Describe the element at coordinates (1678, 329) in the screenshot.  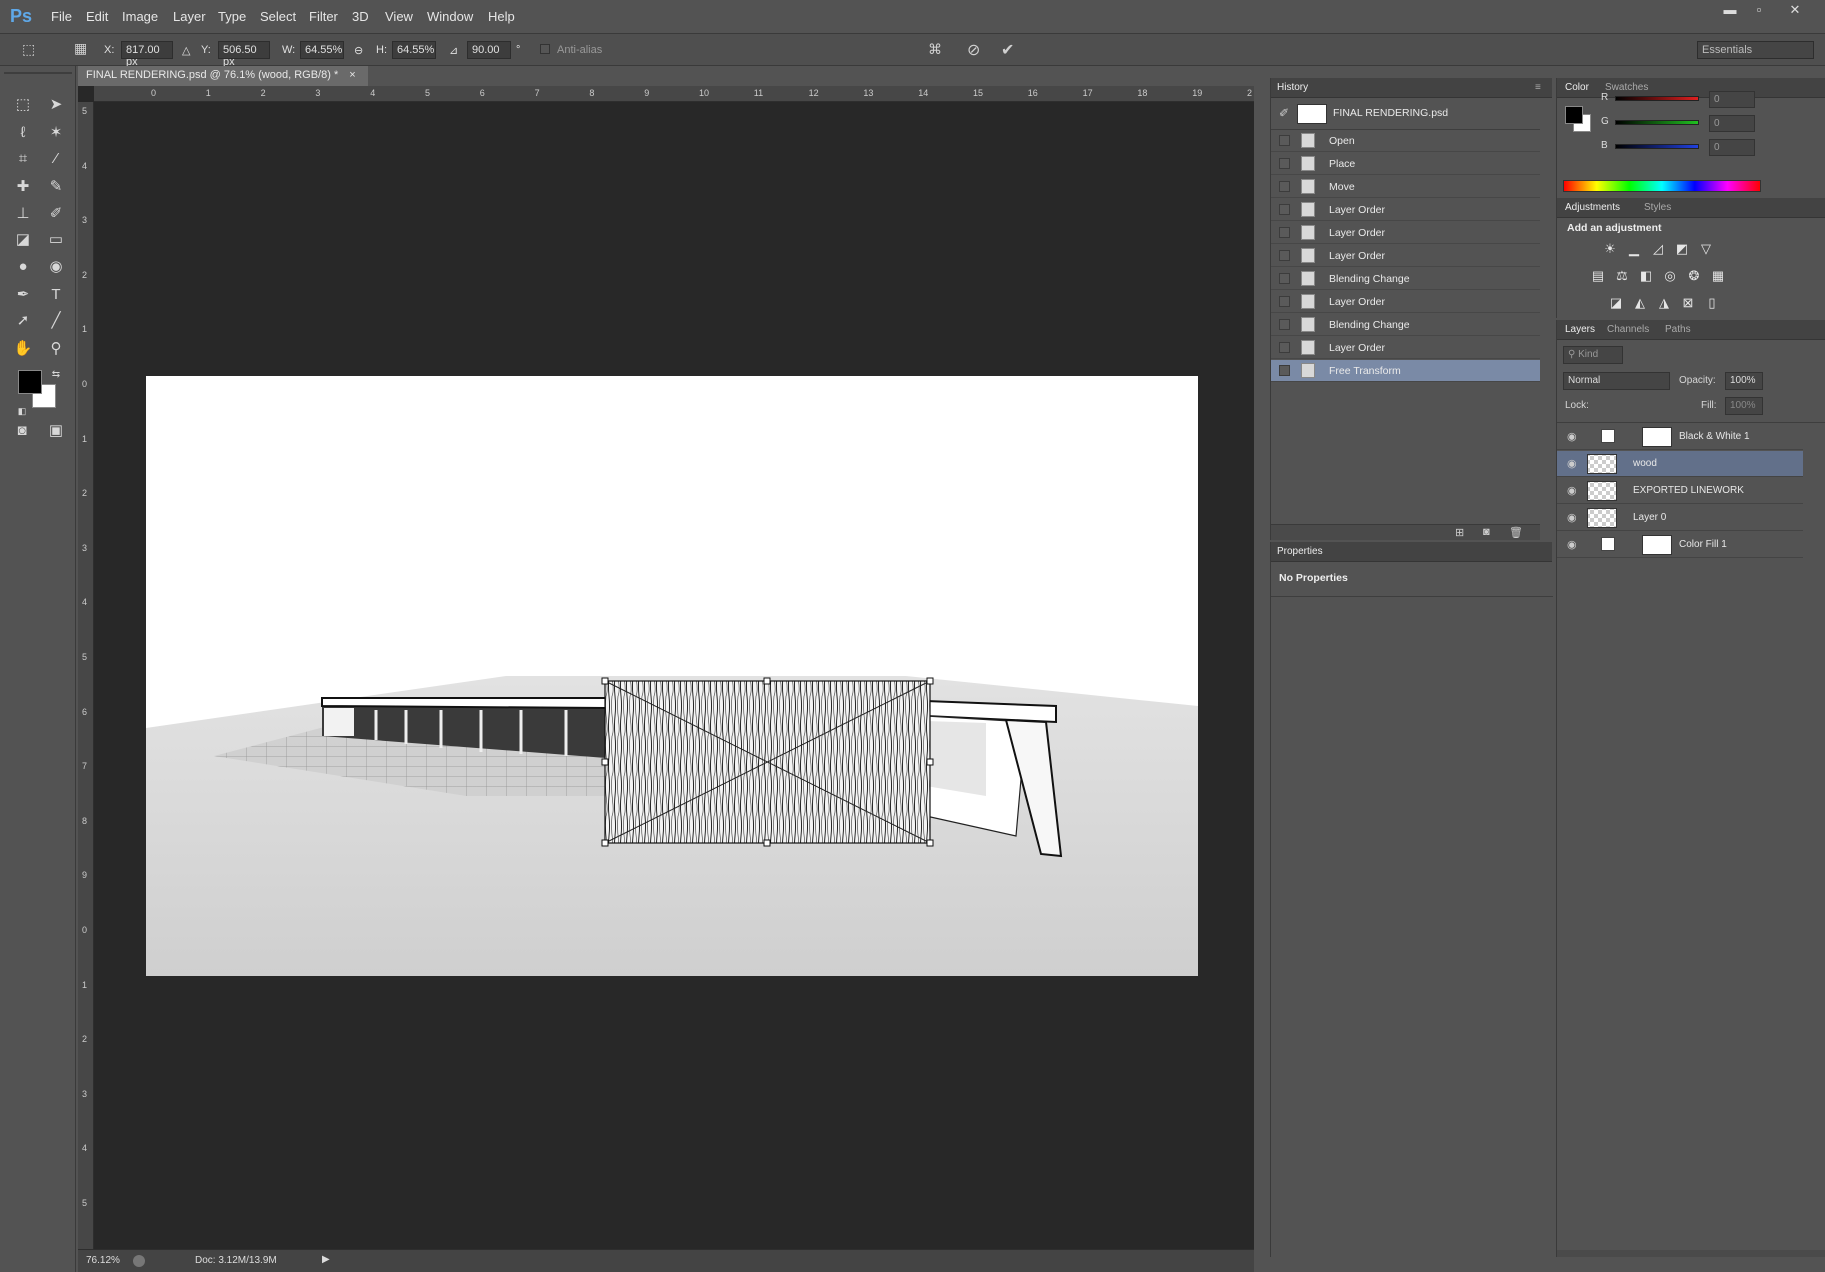
I see `tab-paths: Paths` at that location.